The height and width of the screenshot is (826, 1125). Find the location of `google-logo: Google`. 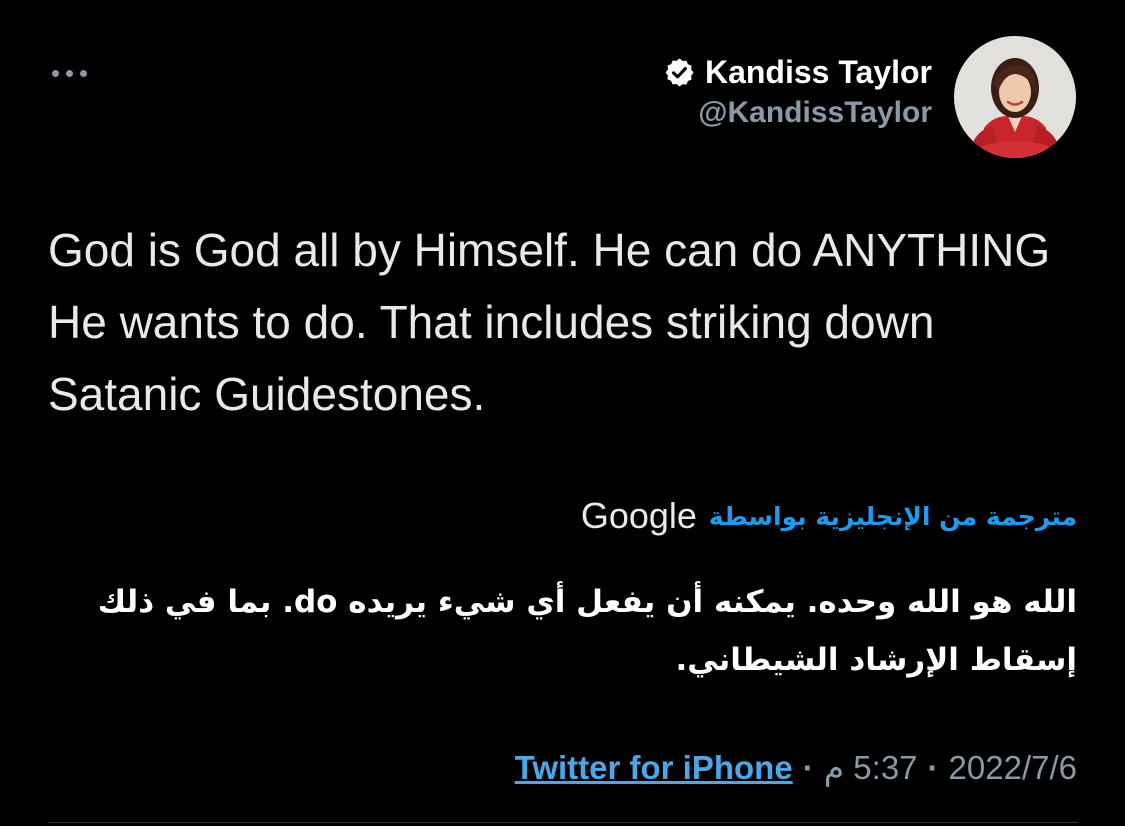

google-logo: Google is located at coordinates (639, 516).